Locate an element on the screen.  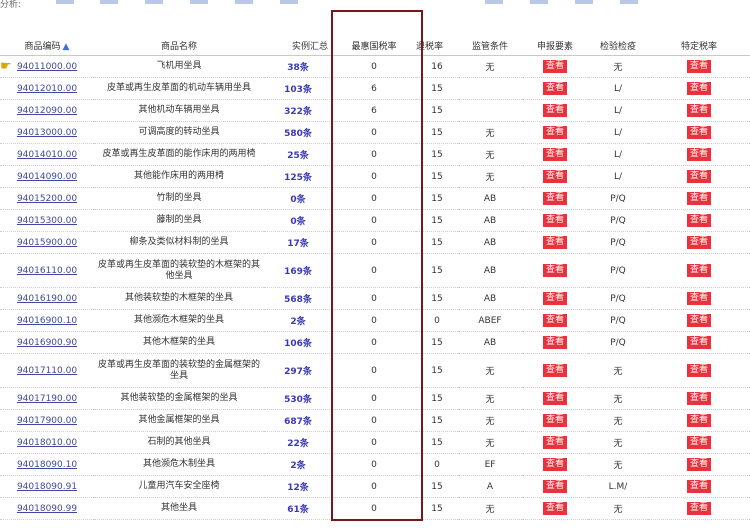
code-link: 94015900.00 is located at coordinates (47, 243).